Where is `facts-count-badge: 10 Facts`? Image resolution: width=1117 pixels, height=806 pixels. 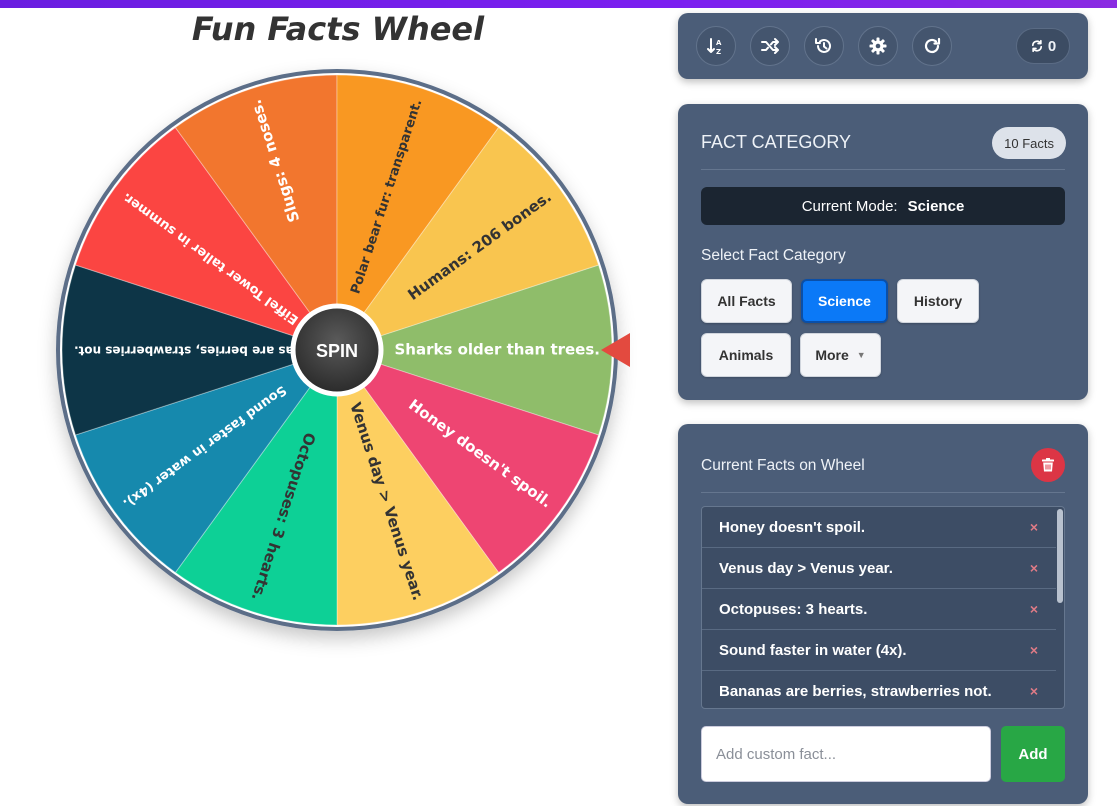 facts-count-badge: 10 Facts is located at coordinates (1029, 143).